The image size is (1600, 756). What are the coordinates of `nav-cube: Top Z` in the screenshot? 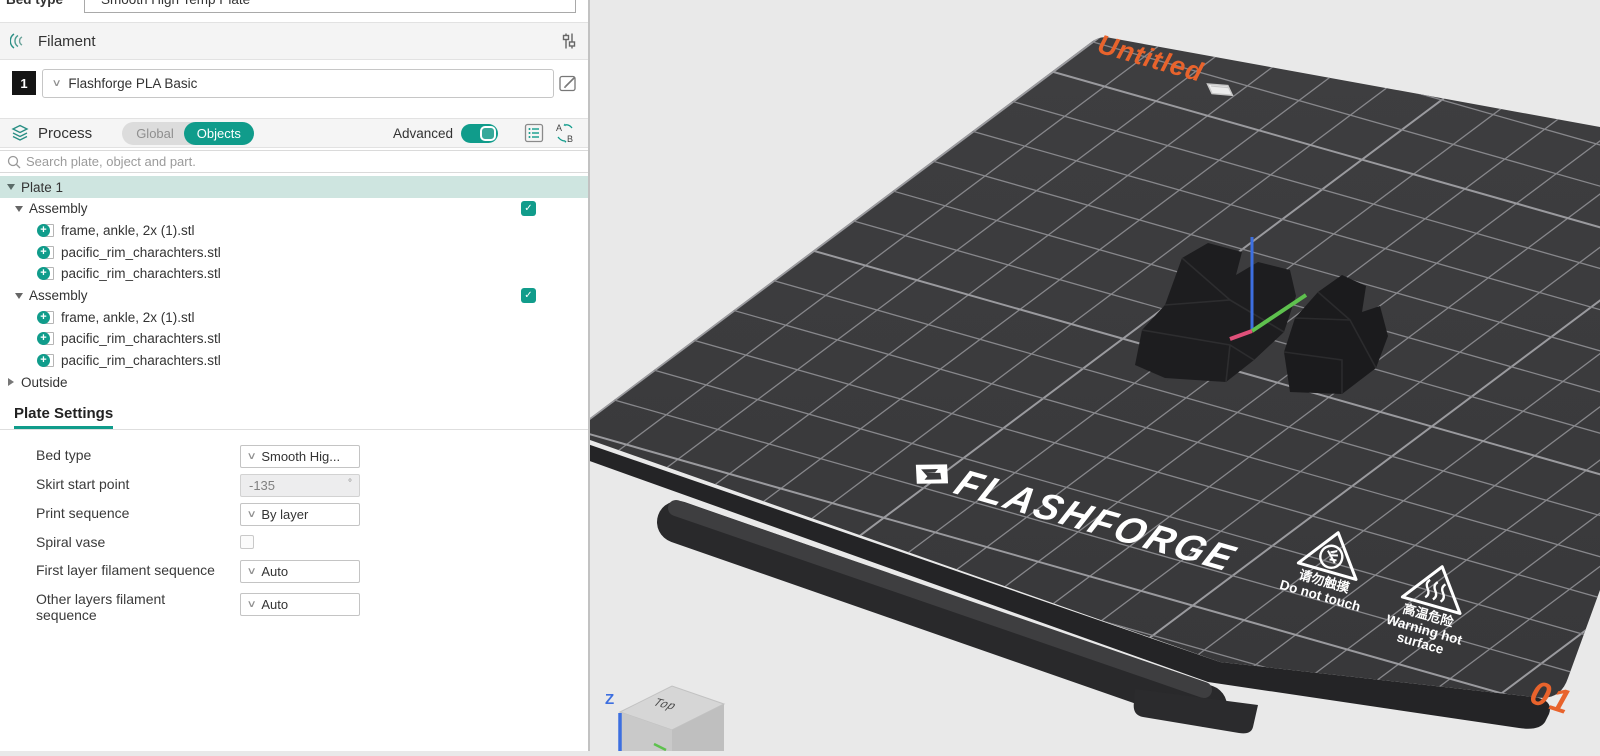 It's located at (664, 718).